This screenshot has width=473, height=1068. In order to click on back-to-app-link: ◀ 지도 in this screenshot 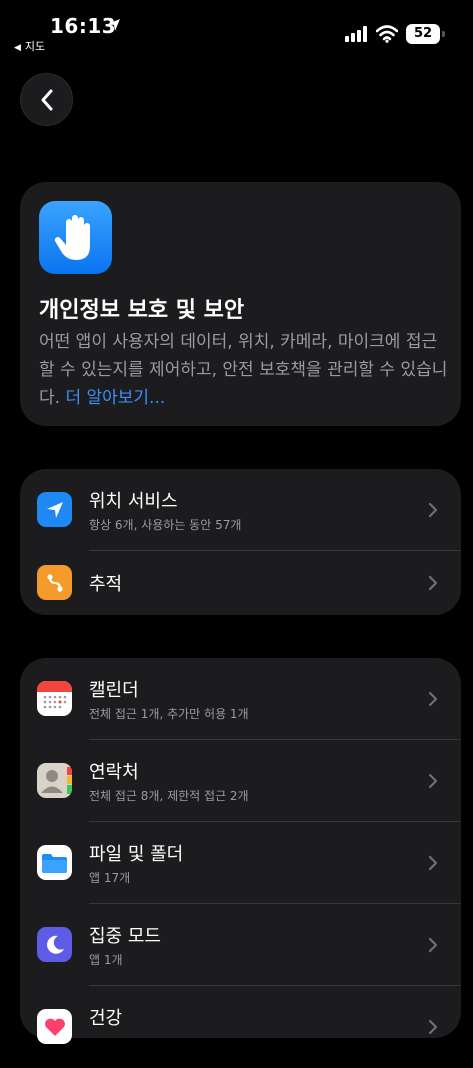, I will do `click(29, 46)`.